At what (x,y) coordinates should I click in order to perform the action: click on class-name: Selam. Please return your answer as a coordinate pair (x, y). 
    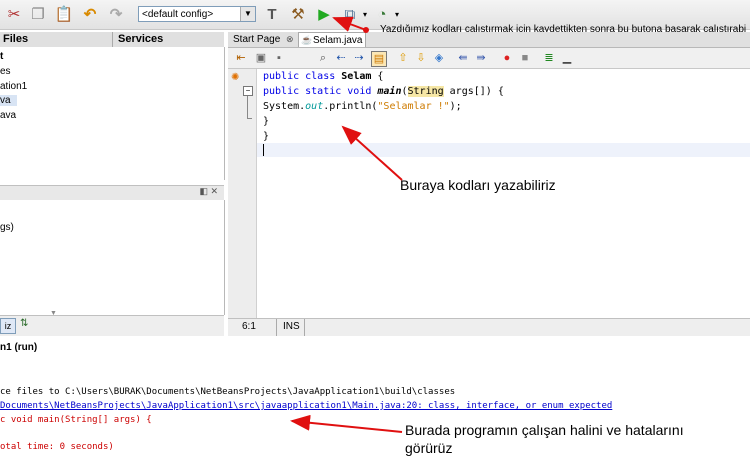
    Looking at the image, I should click on (356, 76).